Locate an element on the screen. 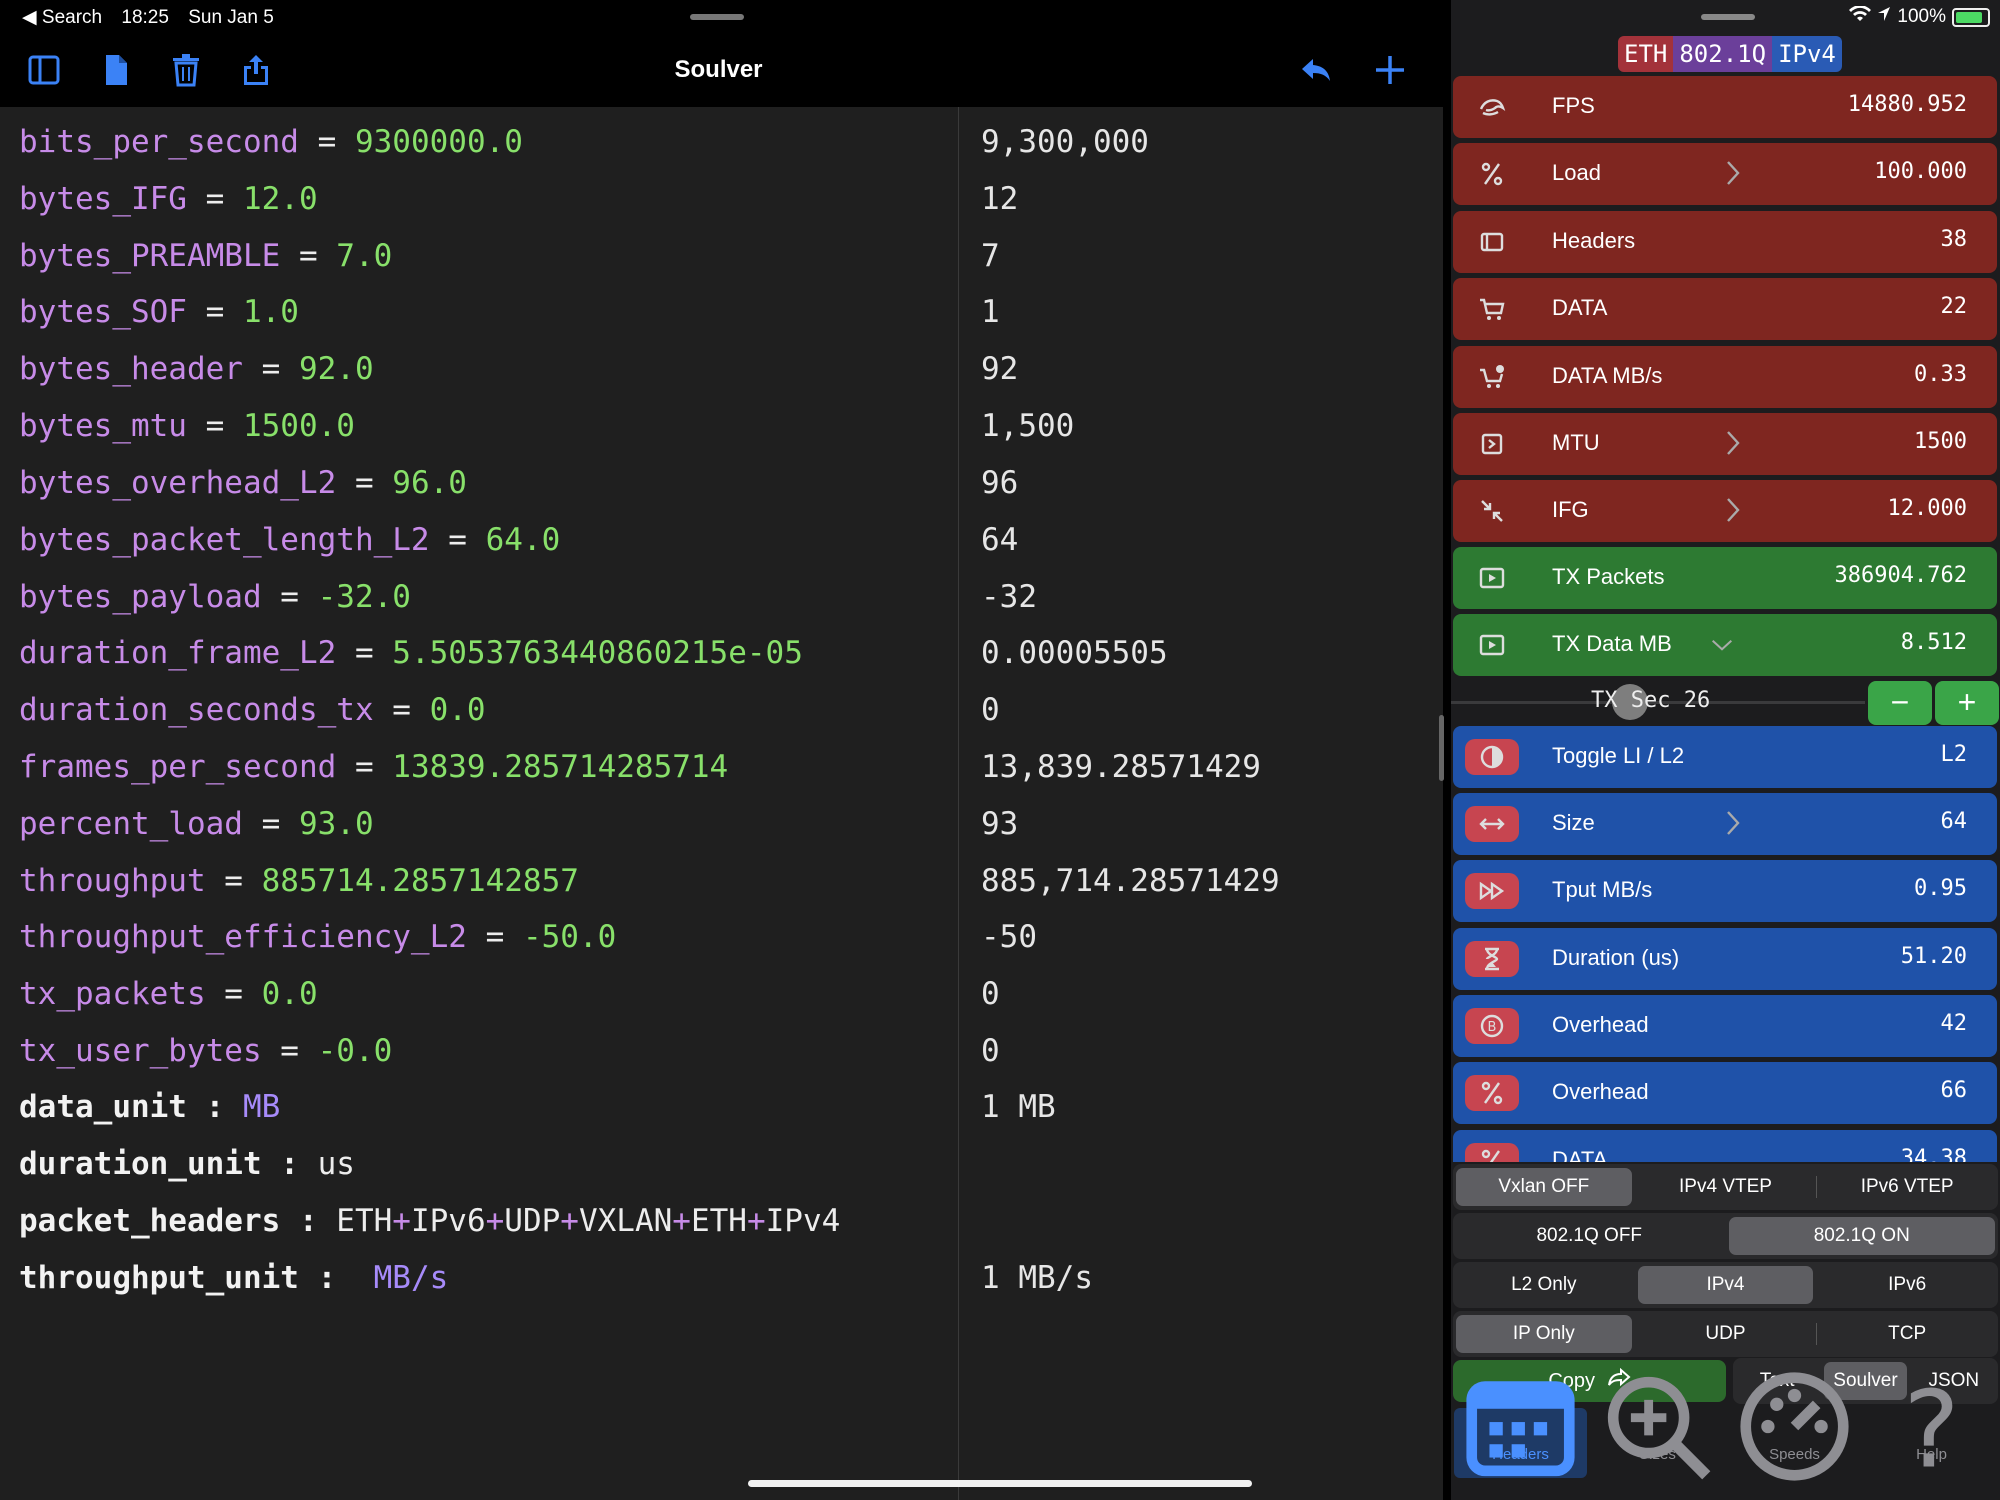  metric-row: FPS 14880.952 is located at coordinates (1725, 107).